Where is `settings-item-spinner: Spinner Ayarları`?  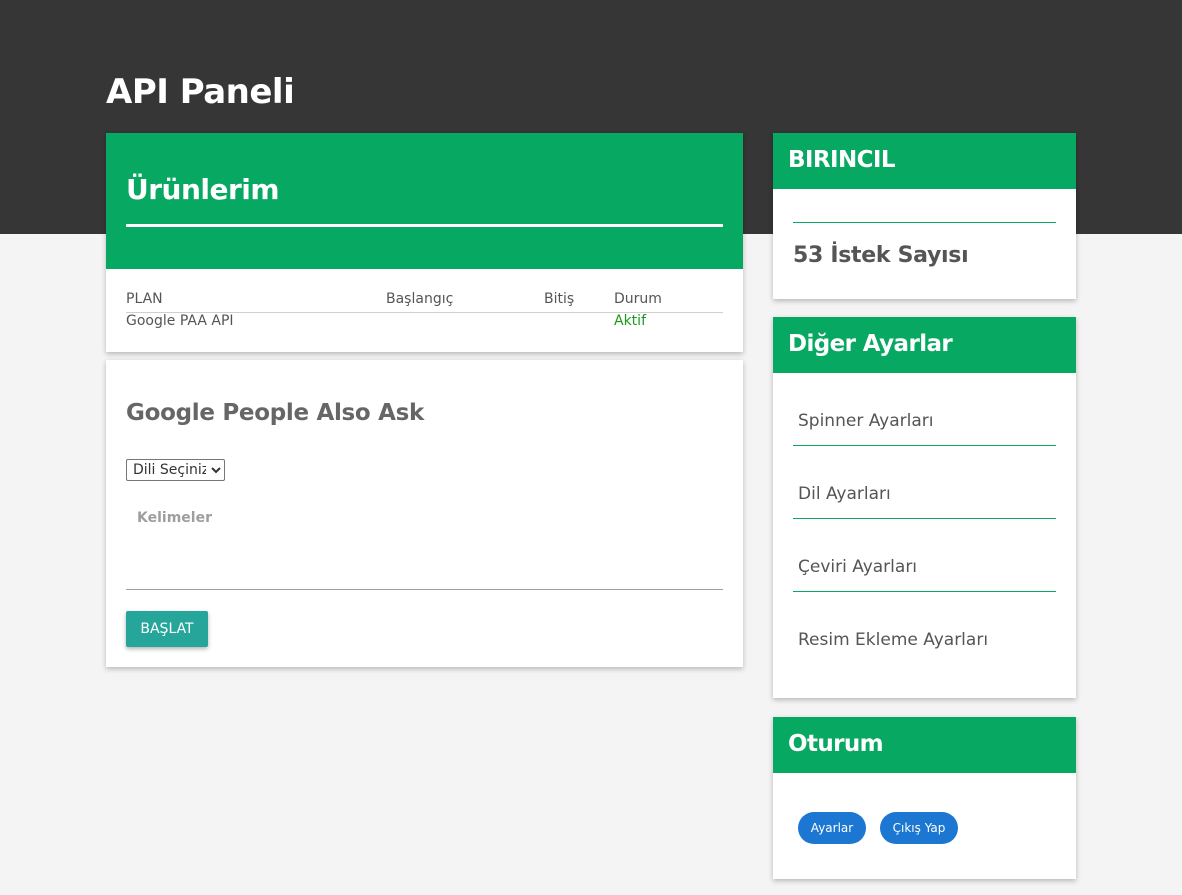 settings-item-spinner: Spinner Ayarları is located at coordinates (924, 409).